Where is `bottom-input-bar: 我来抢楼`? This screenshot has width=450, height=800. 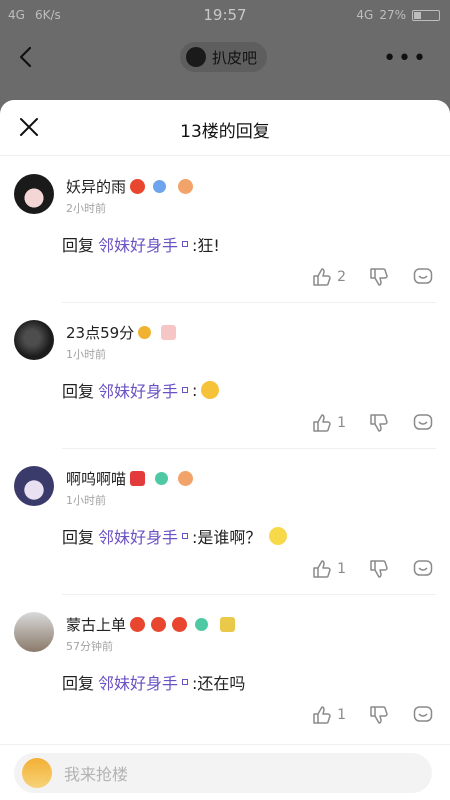
bottom-input-bar: 我来抢楼 is located at coordinates (225, 772).